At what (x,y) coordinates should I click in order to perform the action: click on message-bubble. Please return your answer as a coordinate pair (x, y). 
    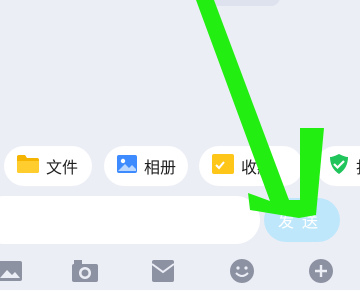
    Looking at the image, I should click on (240, 3).